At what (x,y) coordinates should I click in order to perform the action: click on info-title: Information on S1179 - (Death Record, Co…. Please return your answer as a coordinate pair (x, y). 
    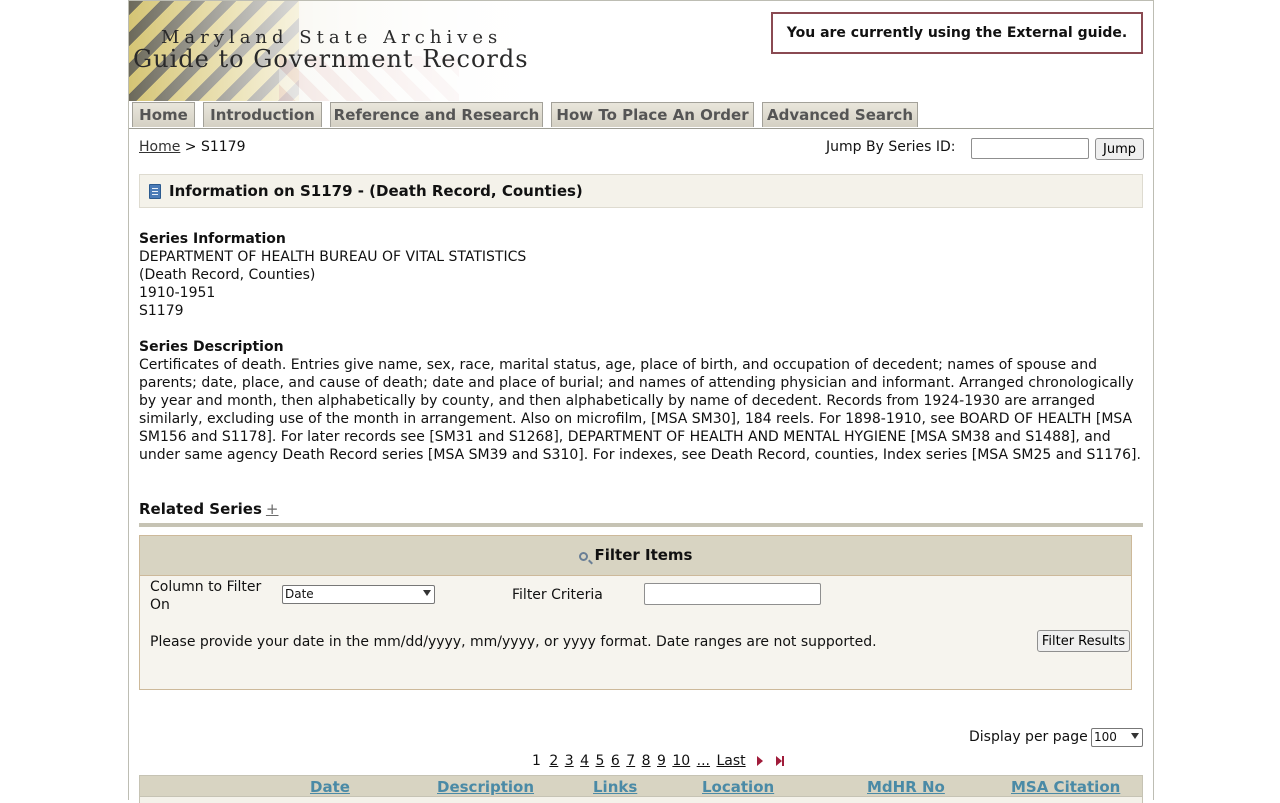
    Looking at the image, I should click on (376, 191).